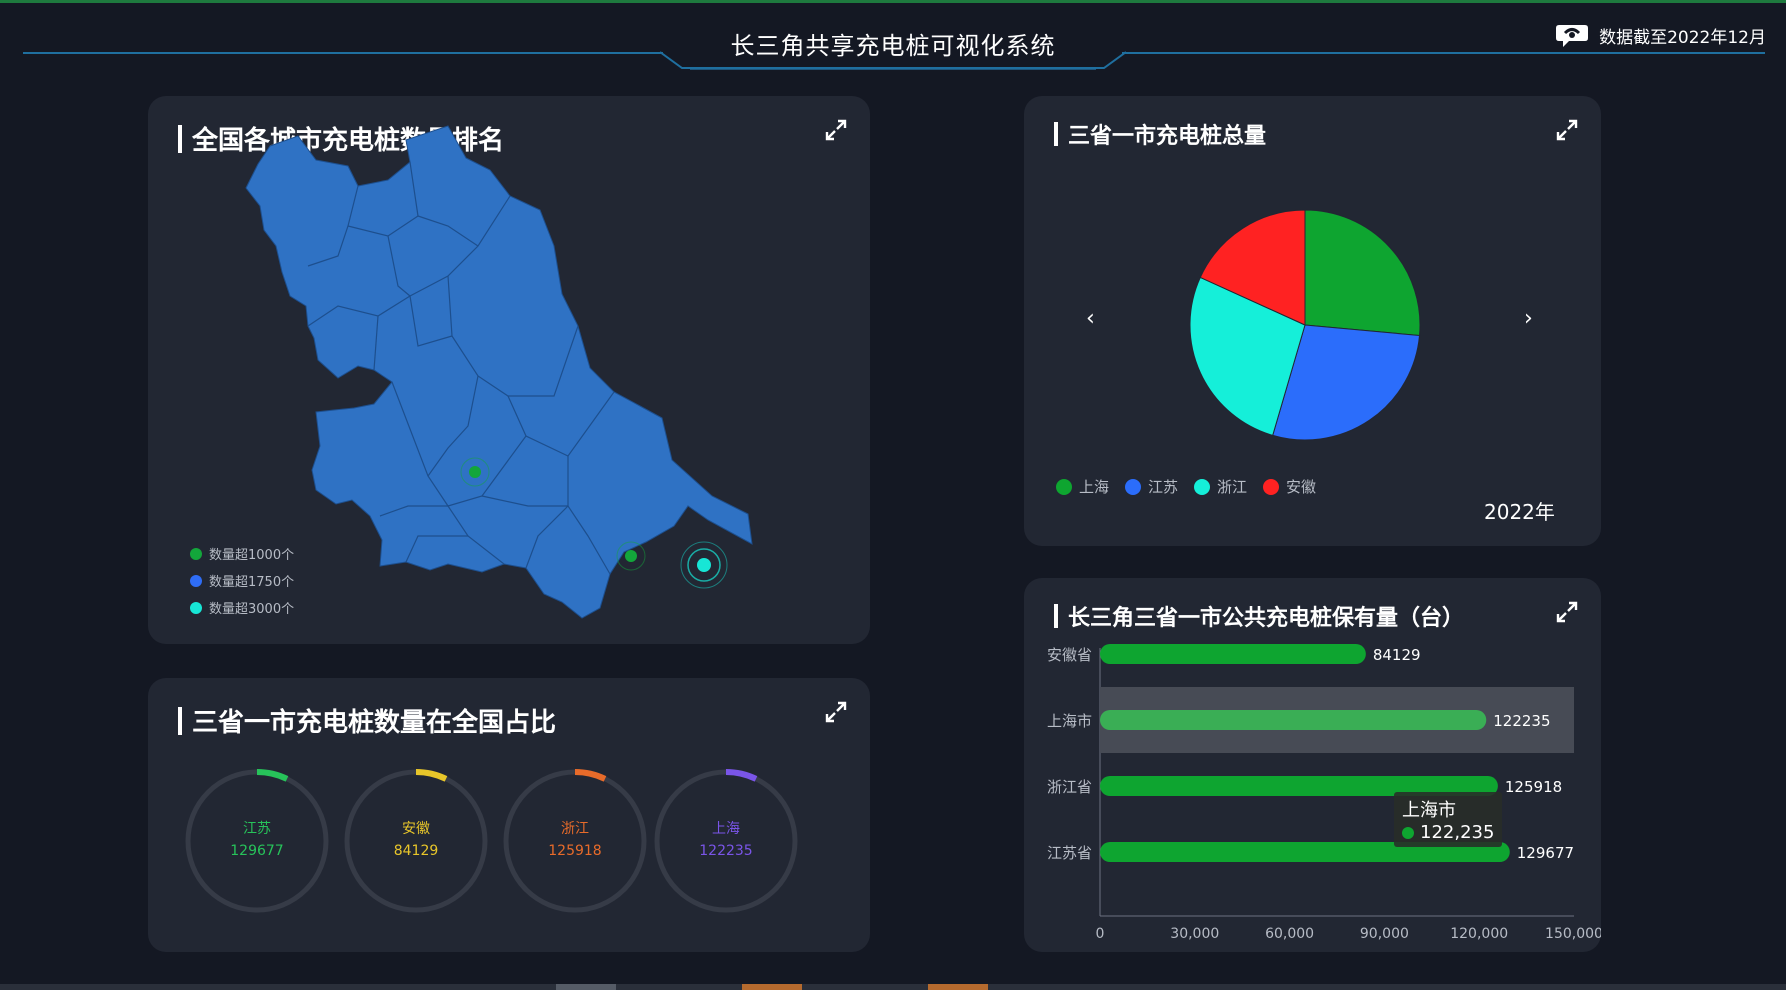 The height and width of the screenshot is (990, 1786). What do you see at coordinates (1429, 810) in the screenshot?
I see `tooltip-title: 上海市` at bounding box center [1429, 810].